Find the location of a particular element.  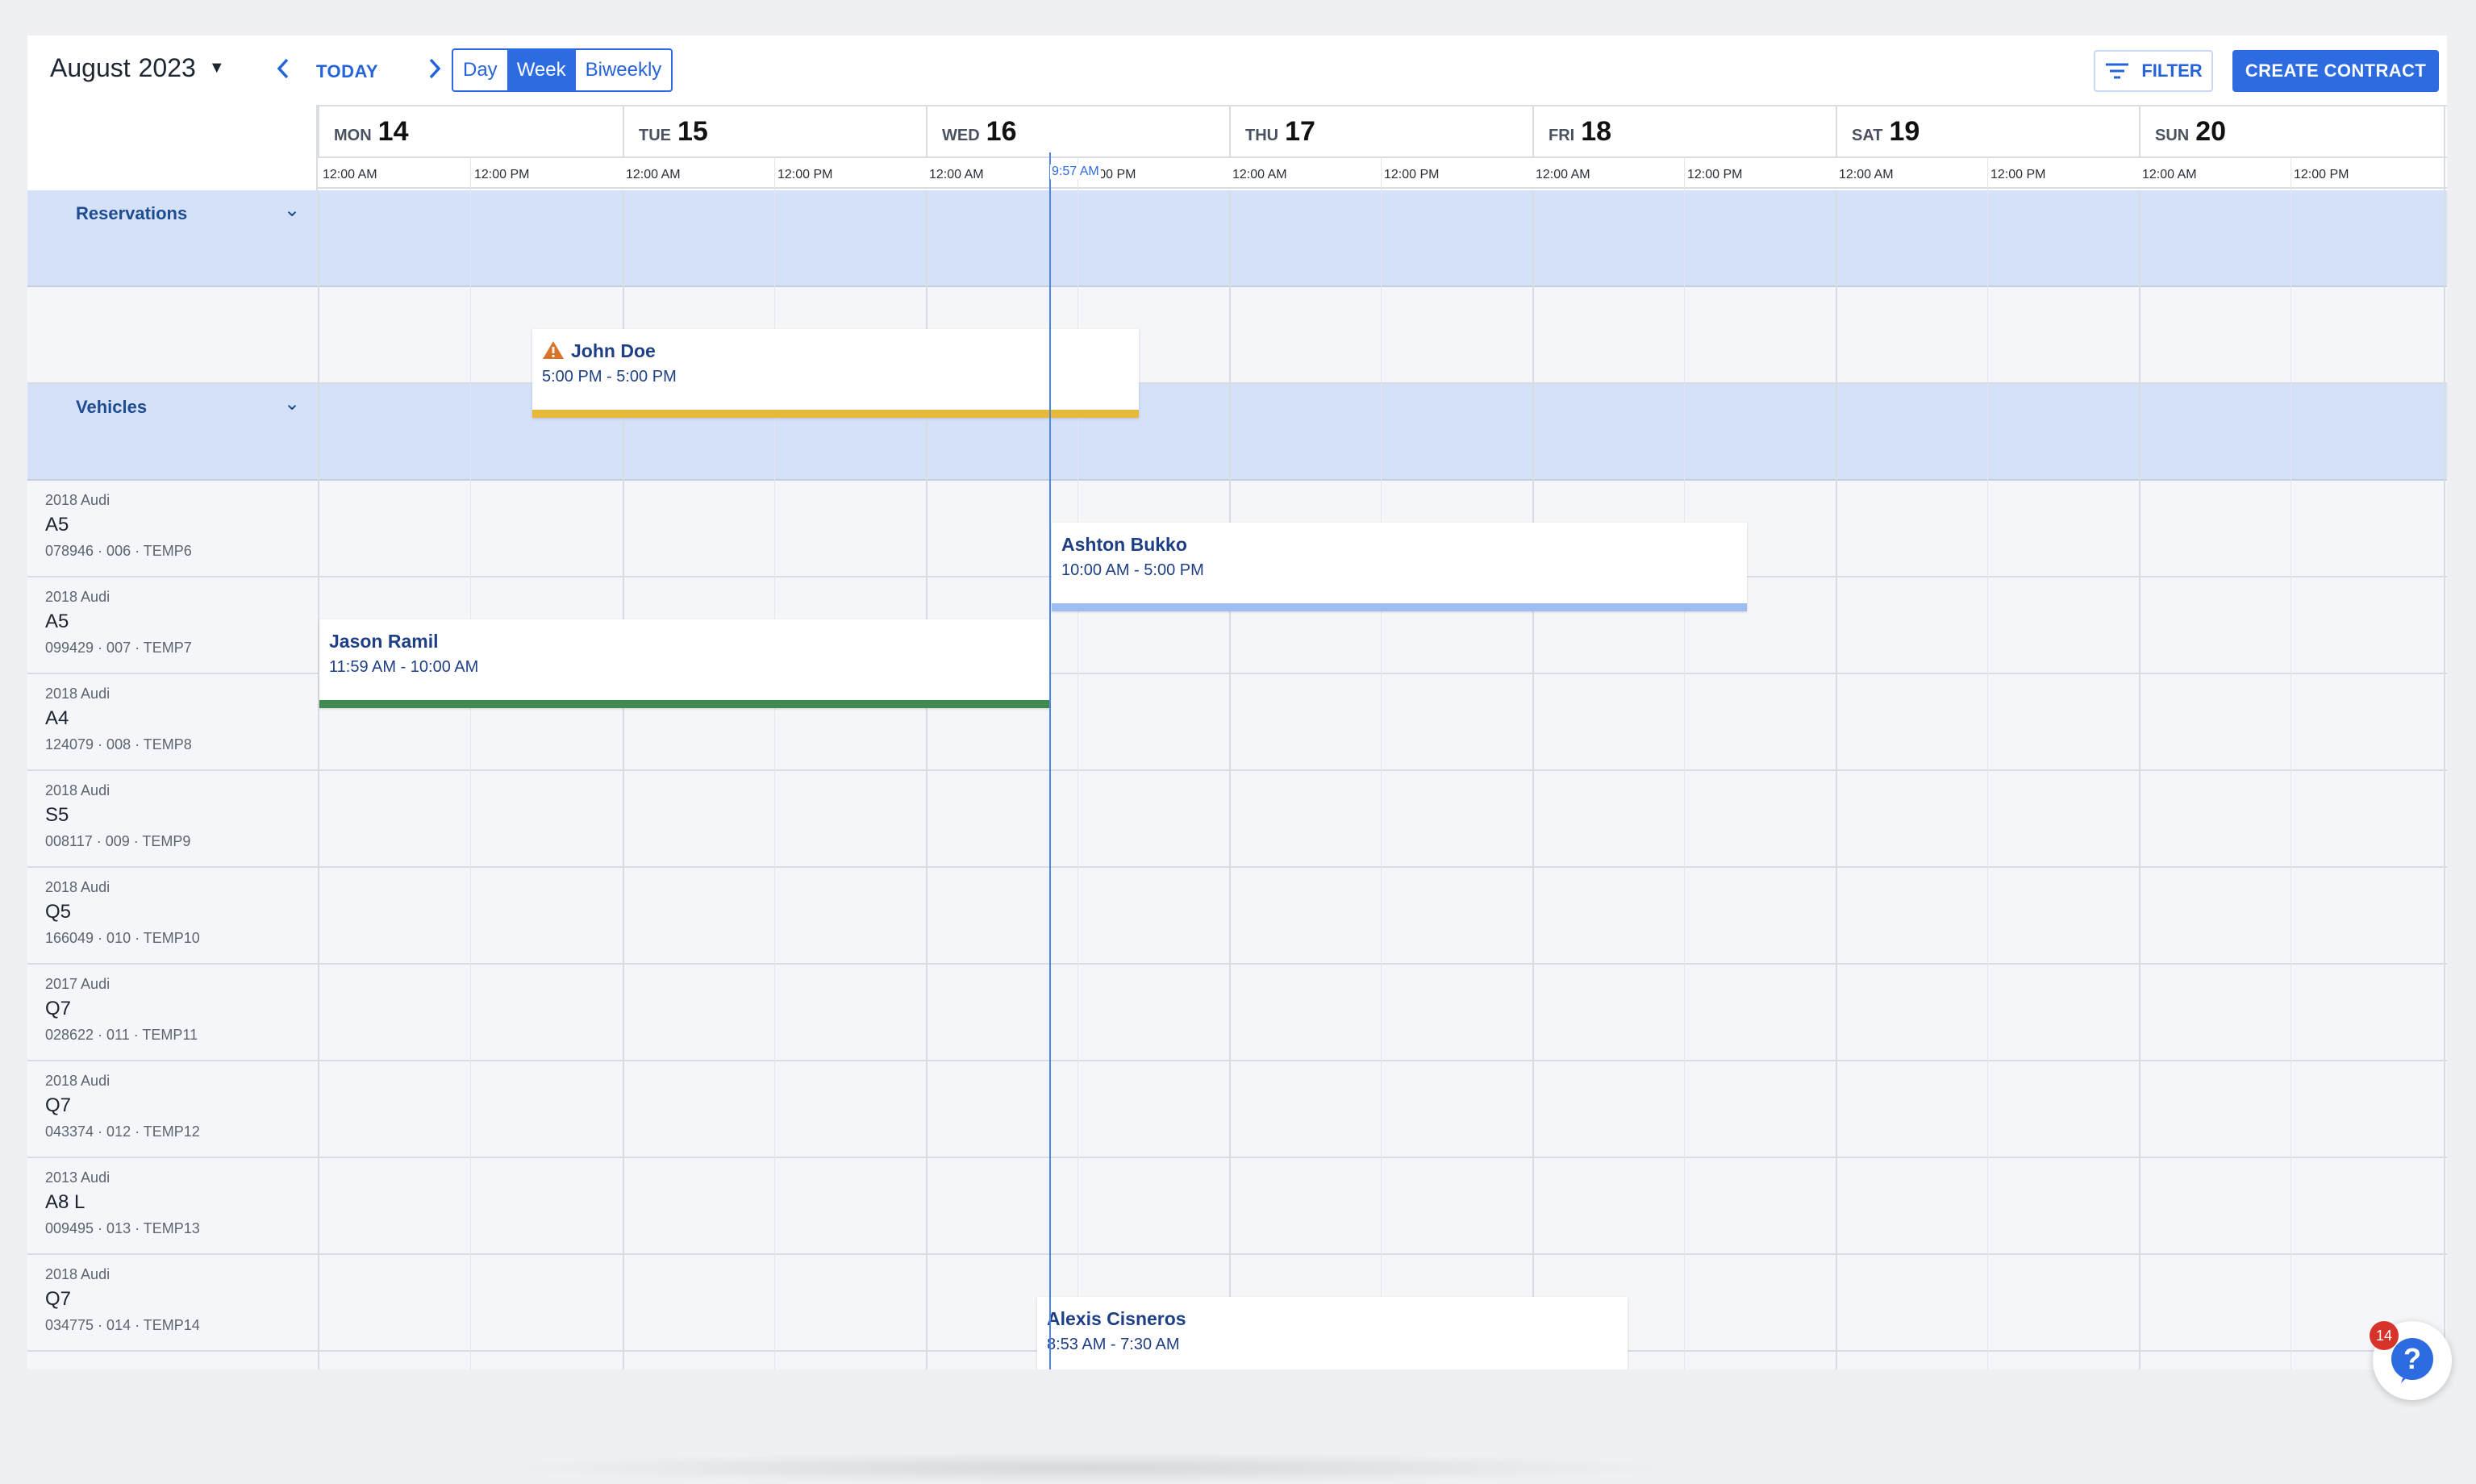

day-date: 18 is located at coordinates (1596, 131).